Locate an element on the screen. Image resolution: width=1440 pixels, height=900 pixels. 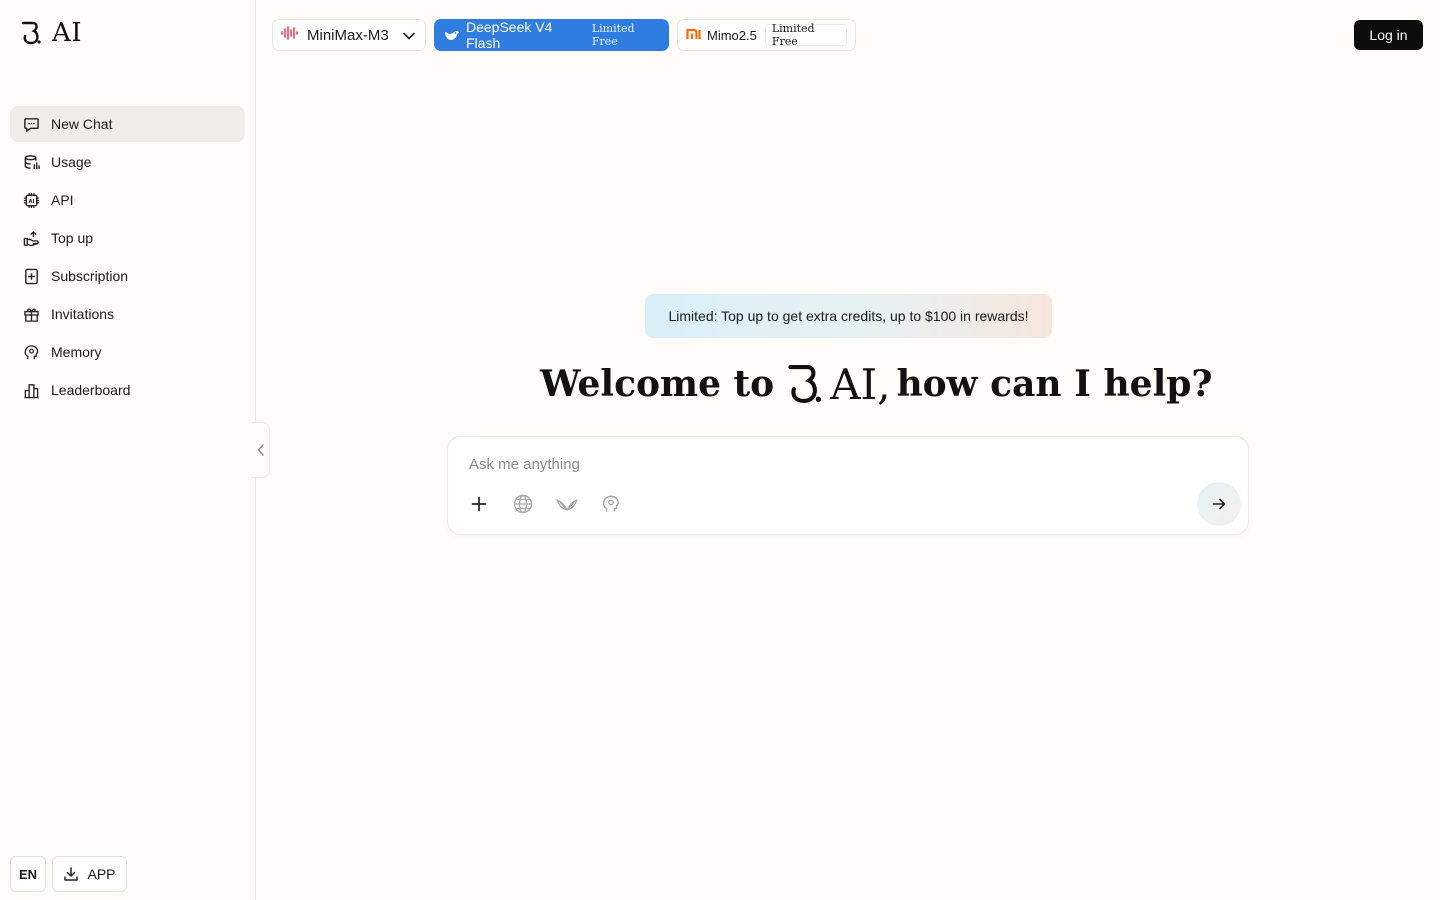
language-button: EN is located at coordinates (28, 874).